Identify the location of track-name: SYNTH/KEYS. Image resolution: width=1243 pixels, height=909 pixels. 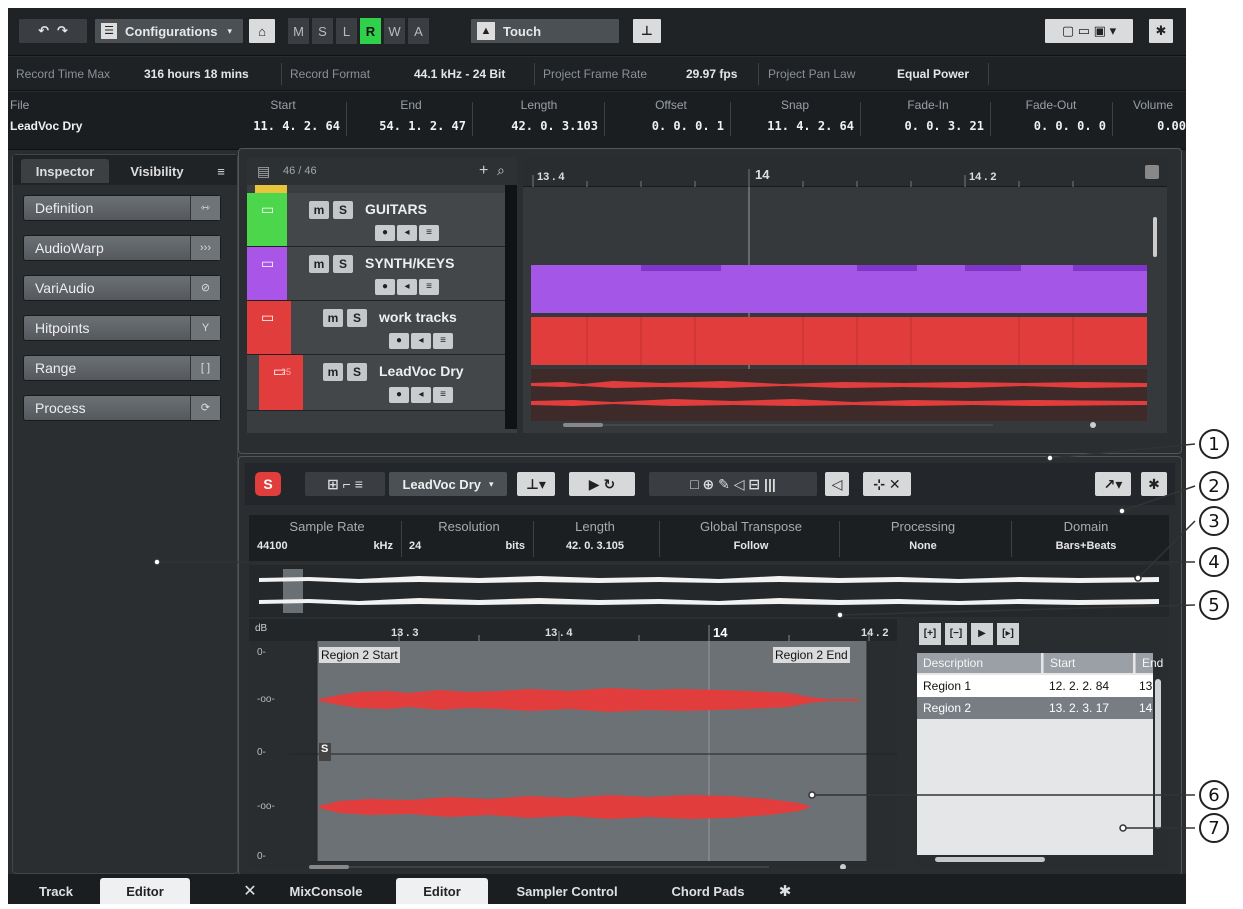
(409, 263).